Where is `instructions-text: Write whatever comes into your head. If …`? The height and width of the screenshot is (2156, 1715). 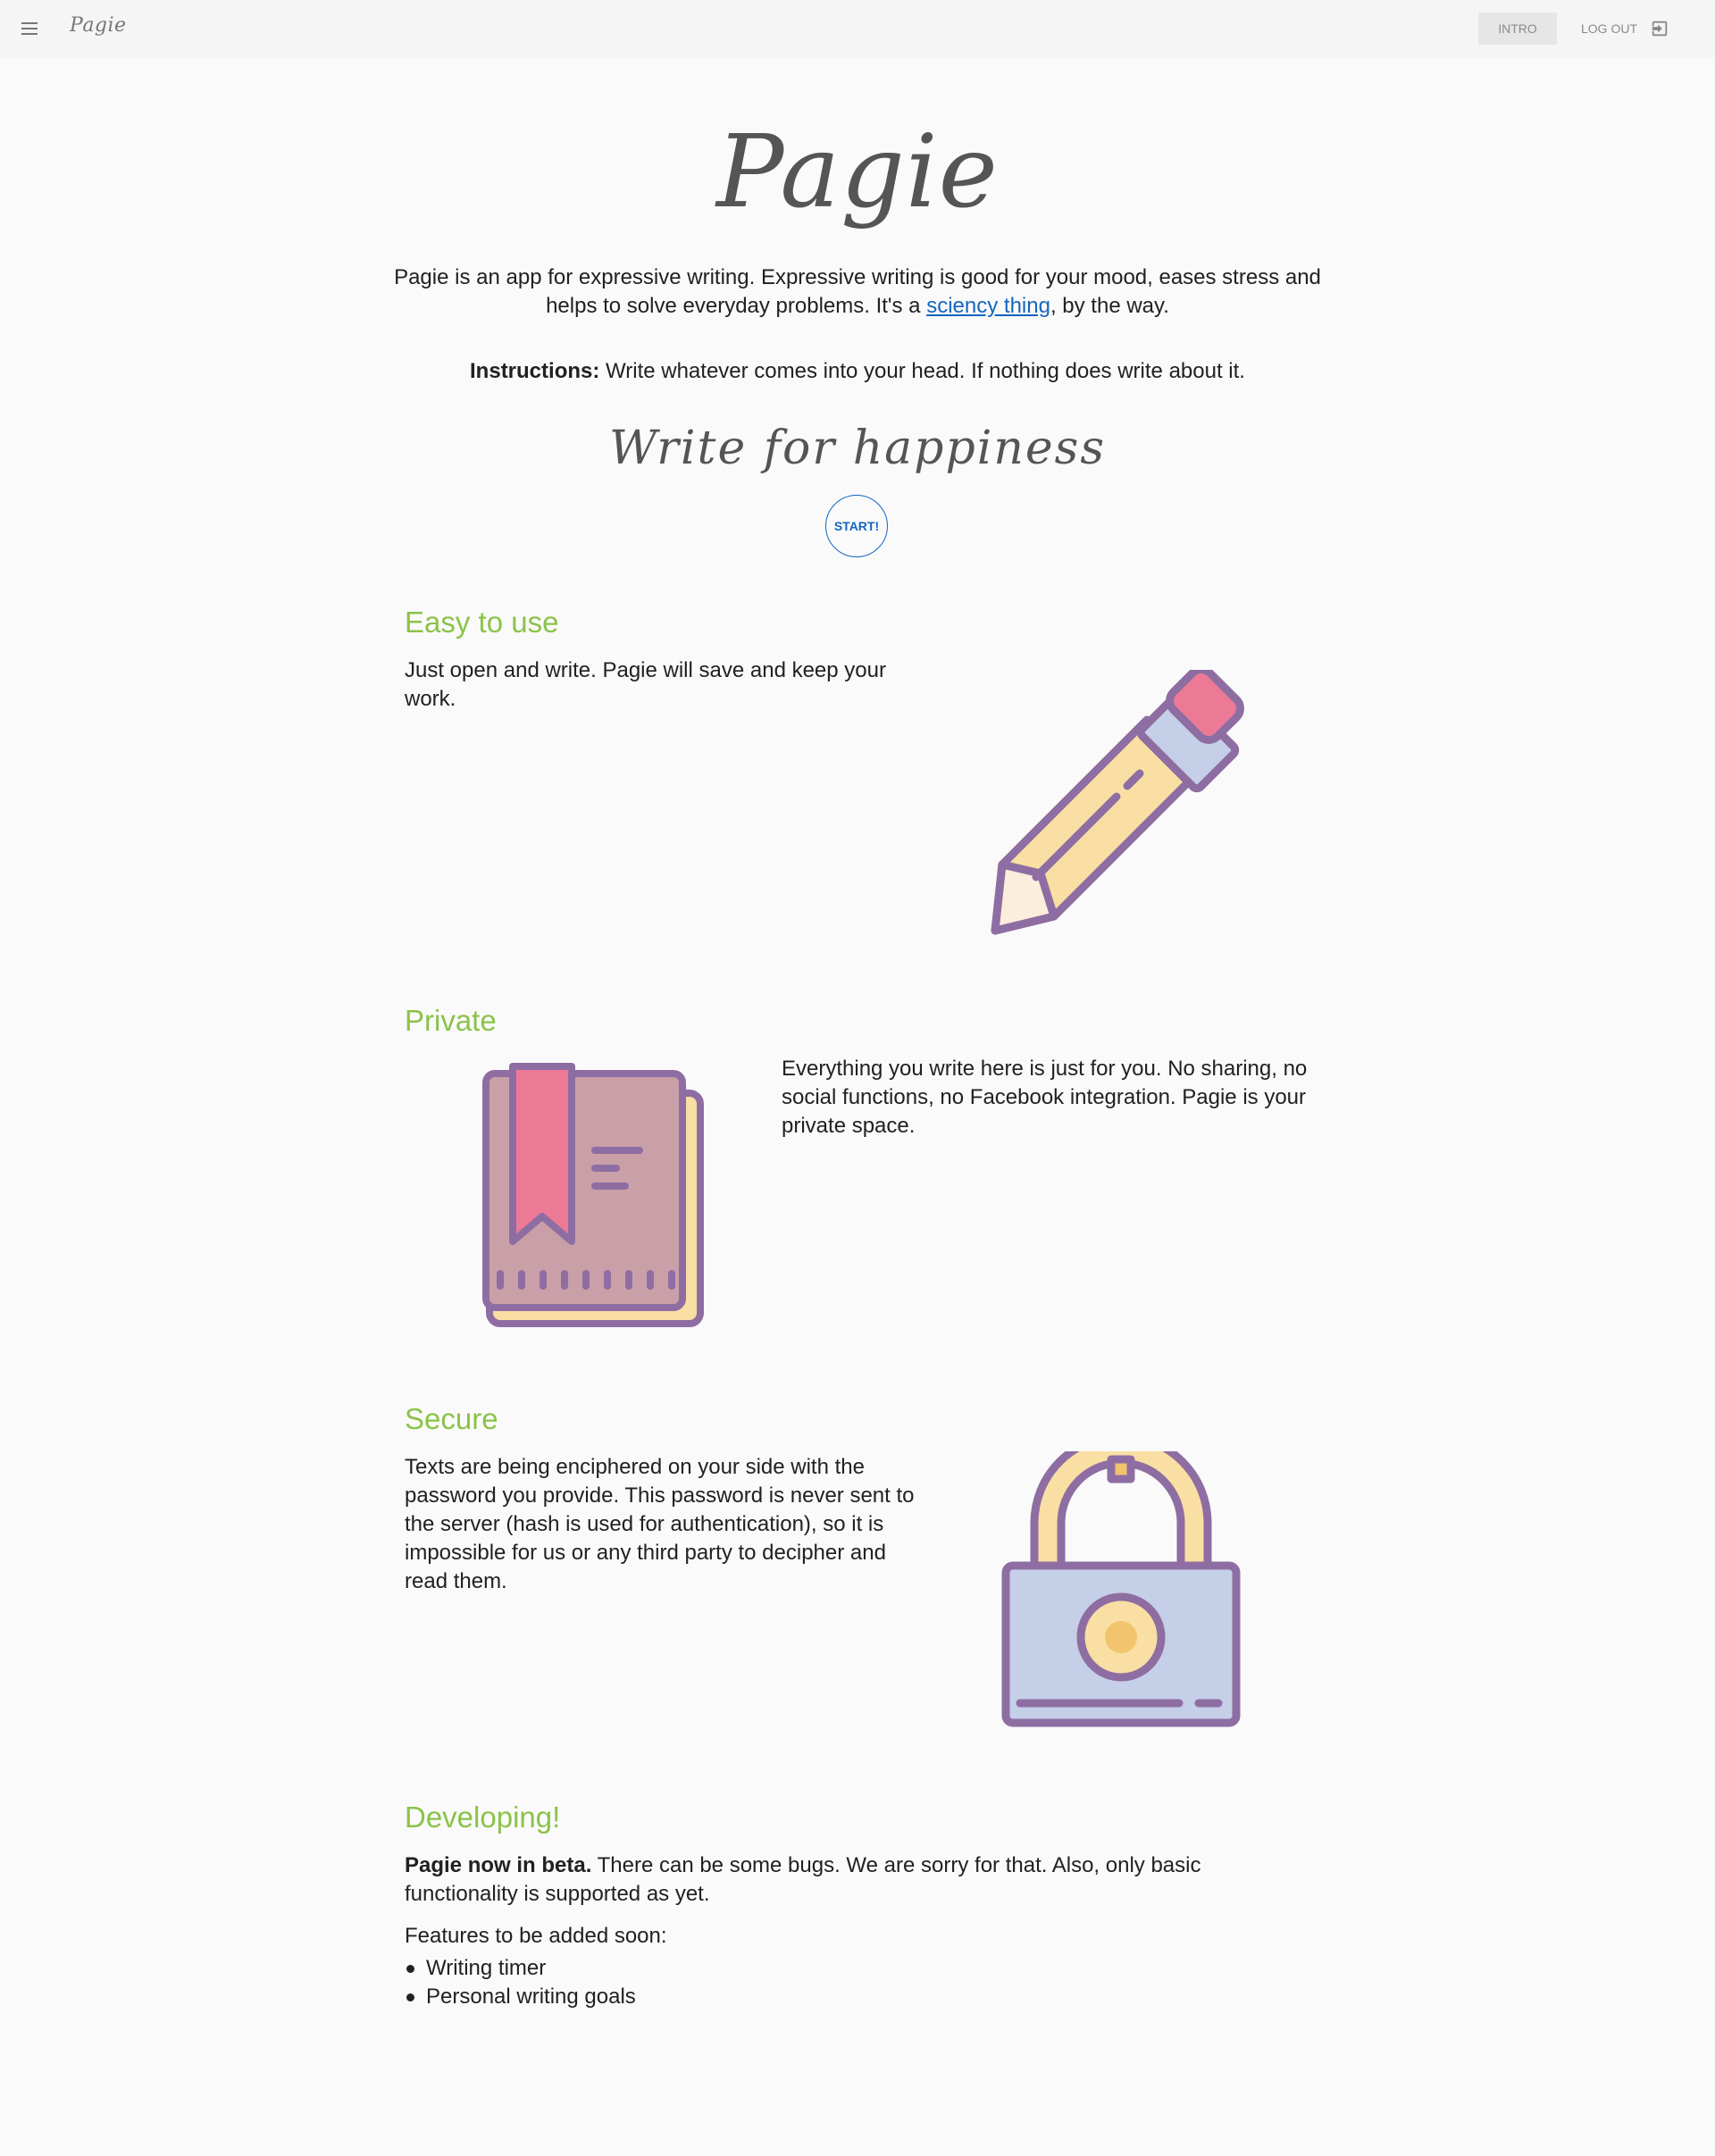 instructions-text: Write whatever comes into your head. If … is located at coordinates (922, 371).